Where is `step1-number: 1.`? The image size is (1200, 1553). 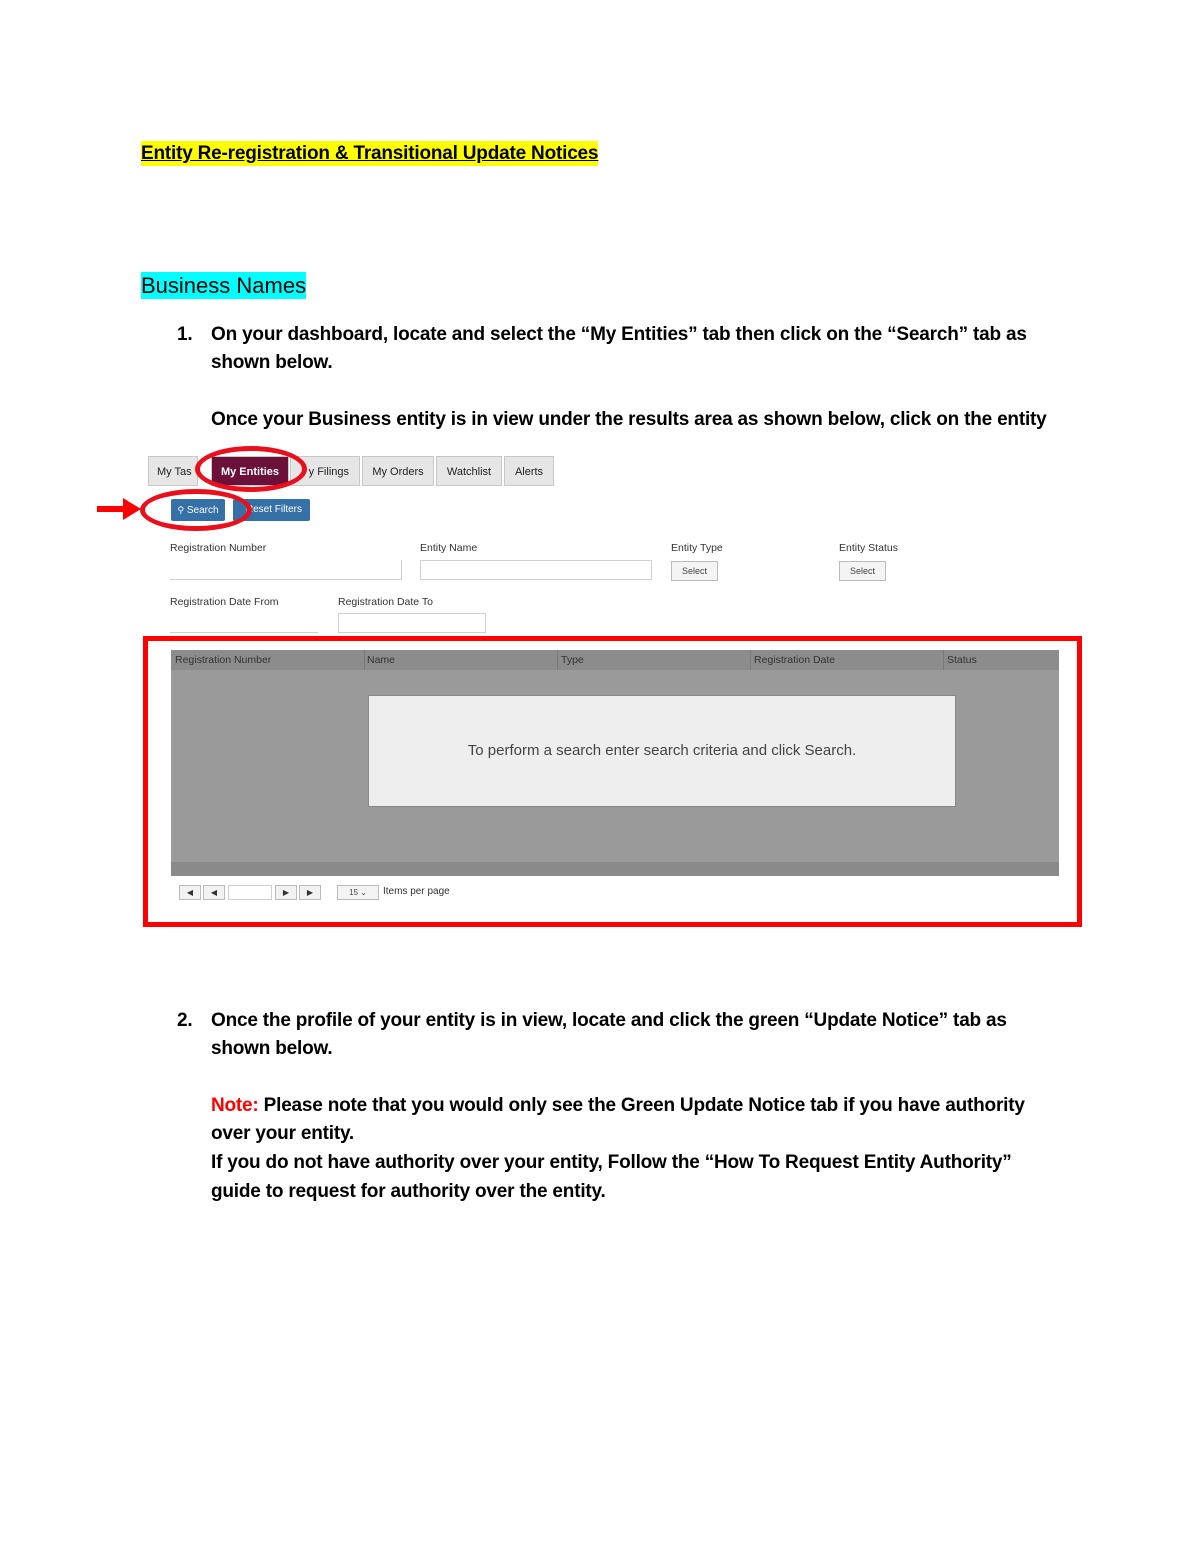
step1-number: 1. is located at coordinates (185, 334).